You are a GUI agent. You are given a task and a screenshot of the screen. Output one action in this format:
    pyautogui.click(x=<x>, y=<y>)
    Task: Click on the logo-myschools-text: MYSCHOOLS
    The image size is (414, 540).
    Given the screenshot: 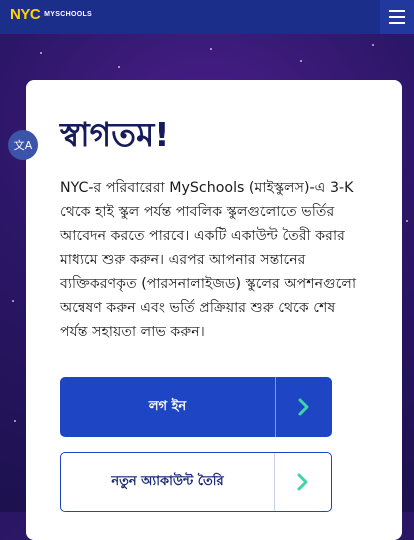 What is the action you would take?
    pyautogui.click(x=68, y=14)
    